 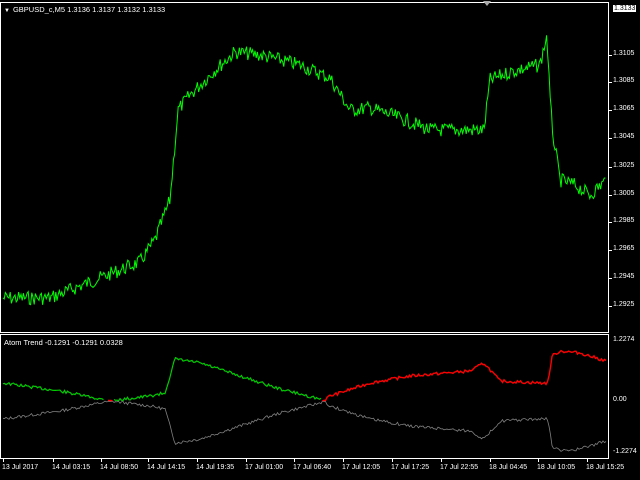 I want to click on indicator-mirror-line, so click(x=304, y=426).